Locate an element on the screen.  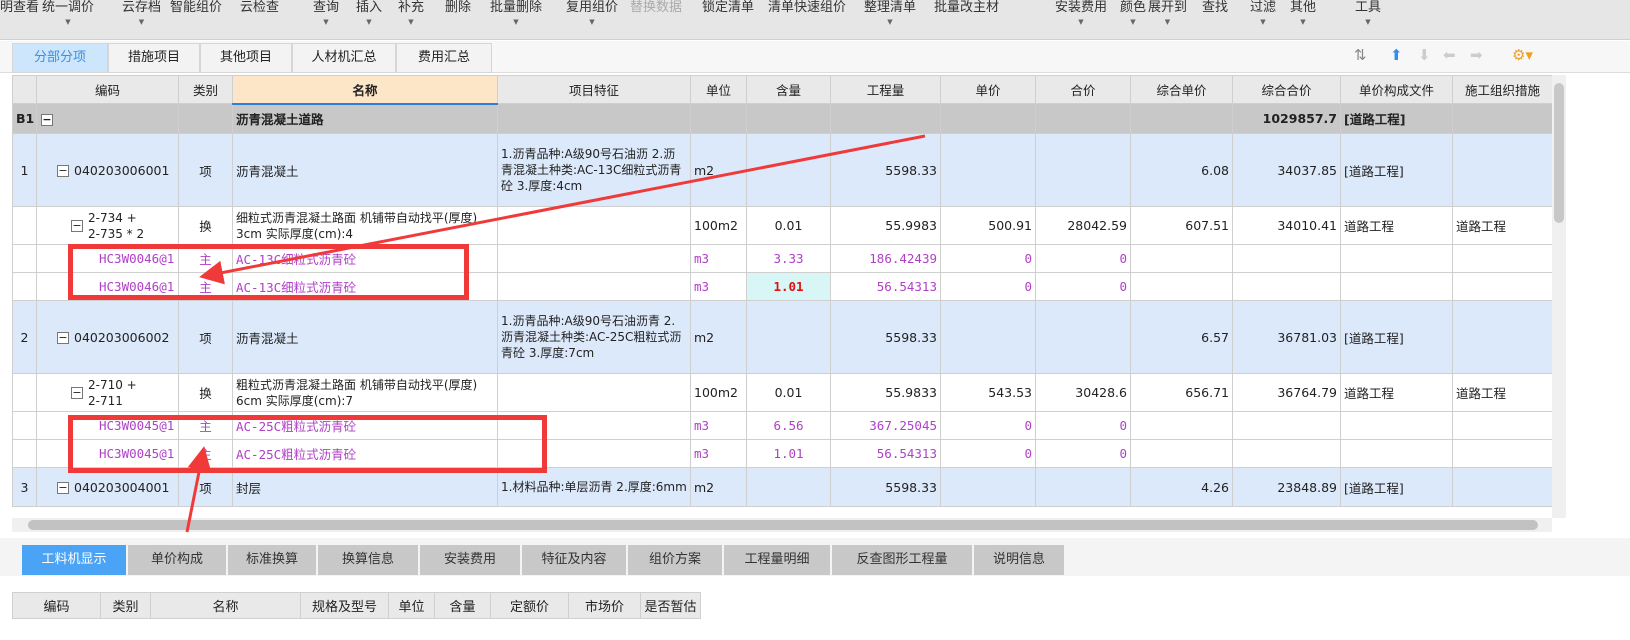
table-cell: 500.91 is located at coordinates (988, 225).